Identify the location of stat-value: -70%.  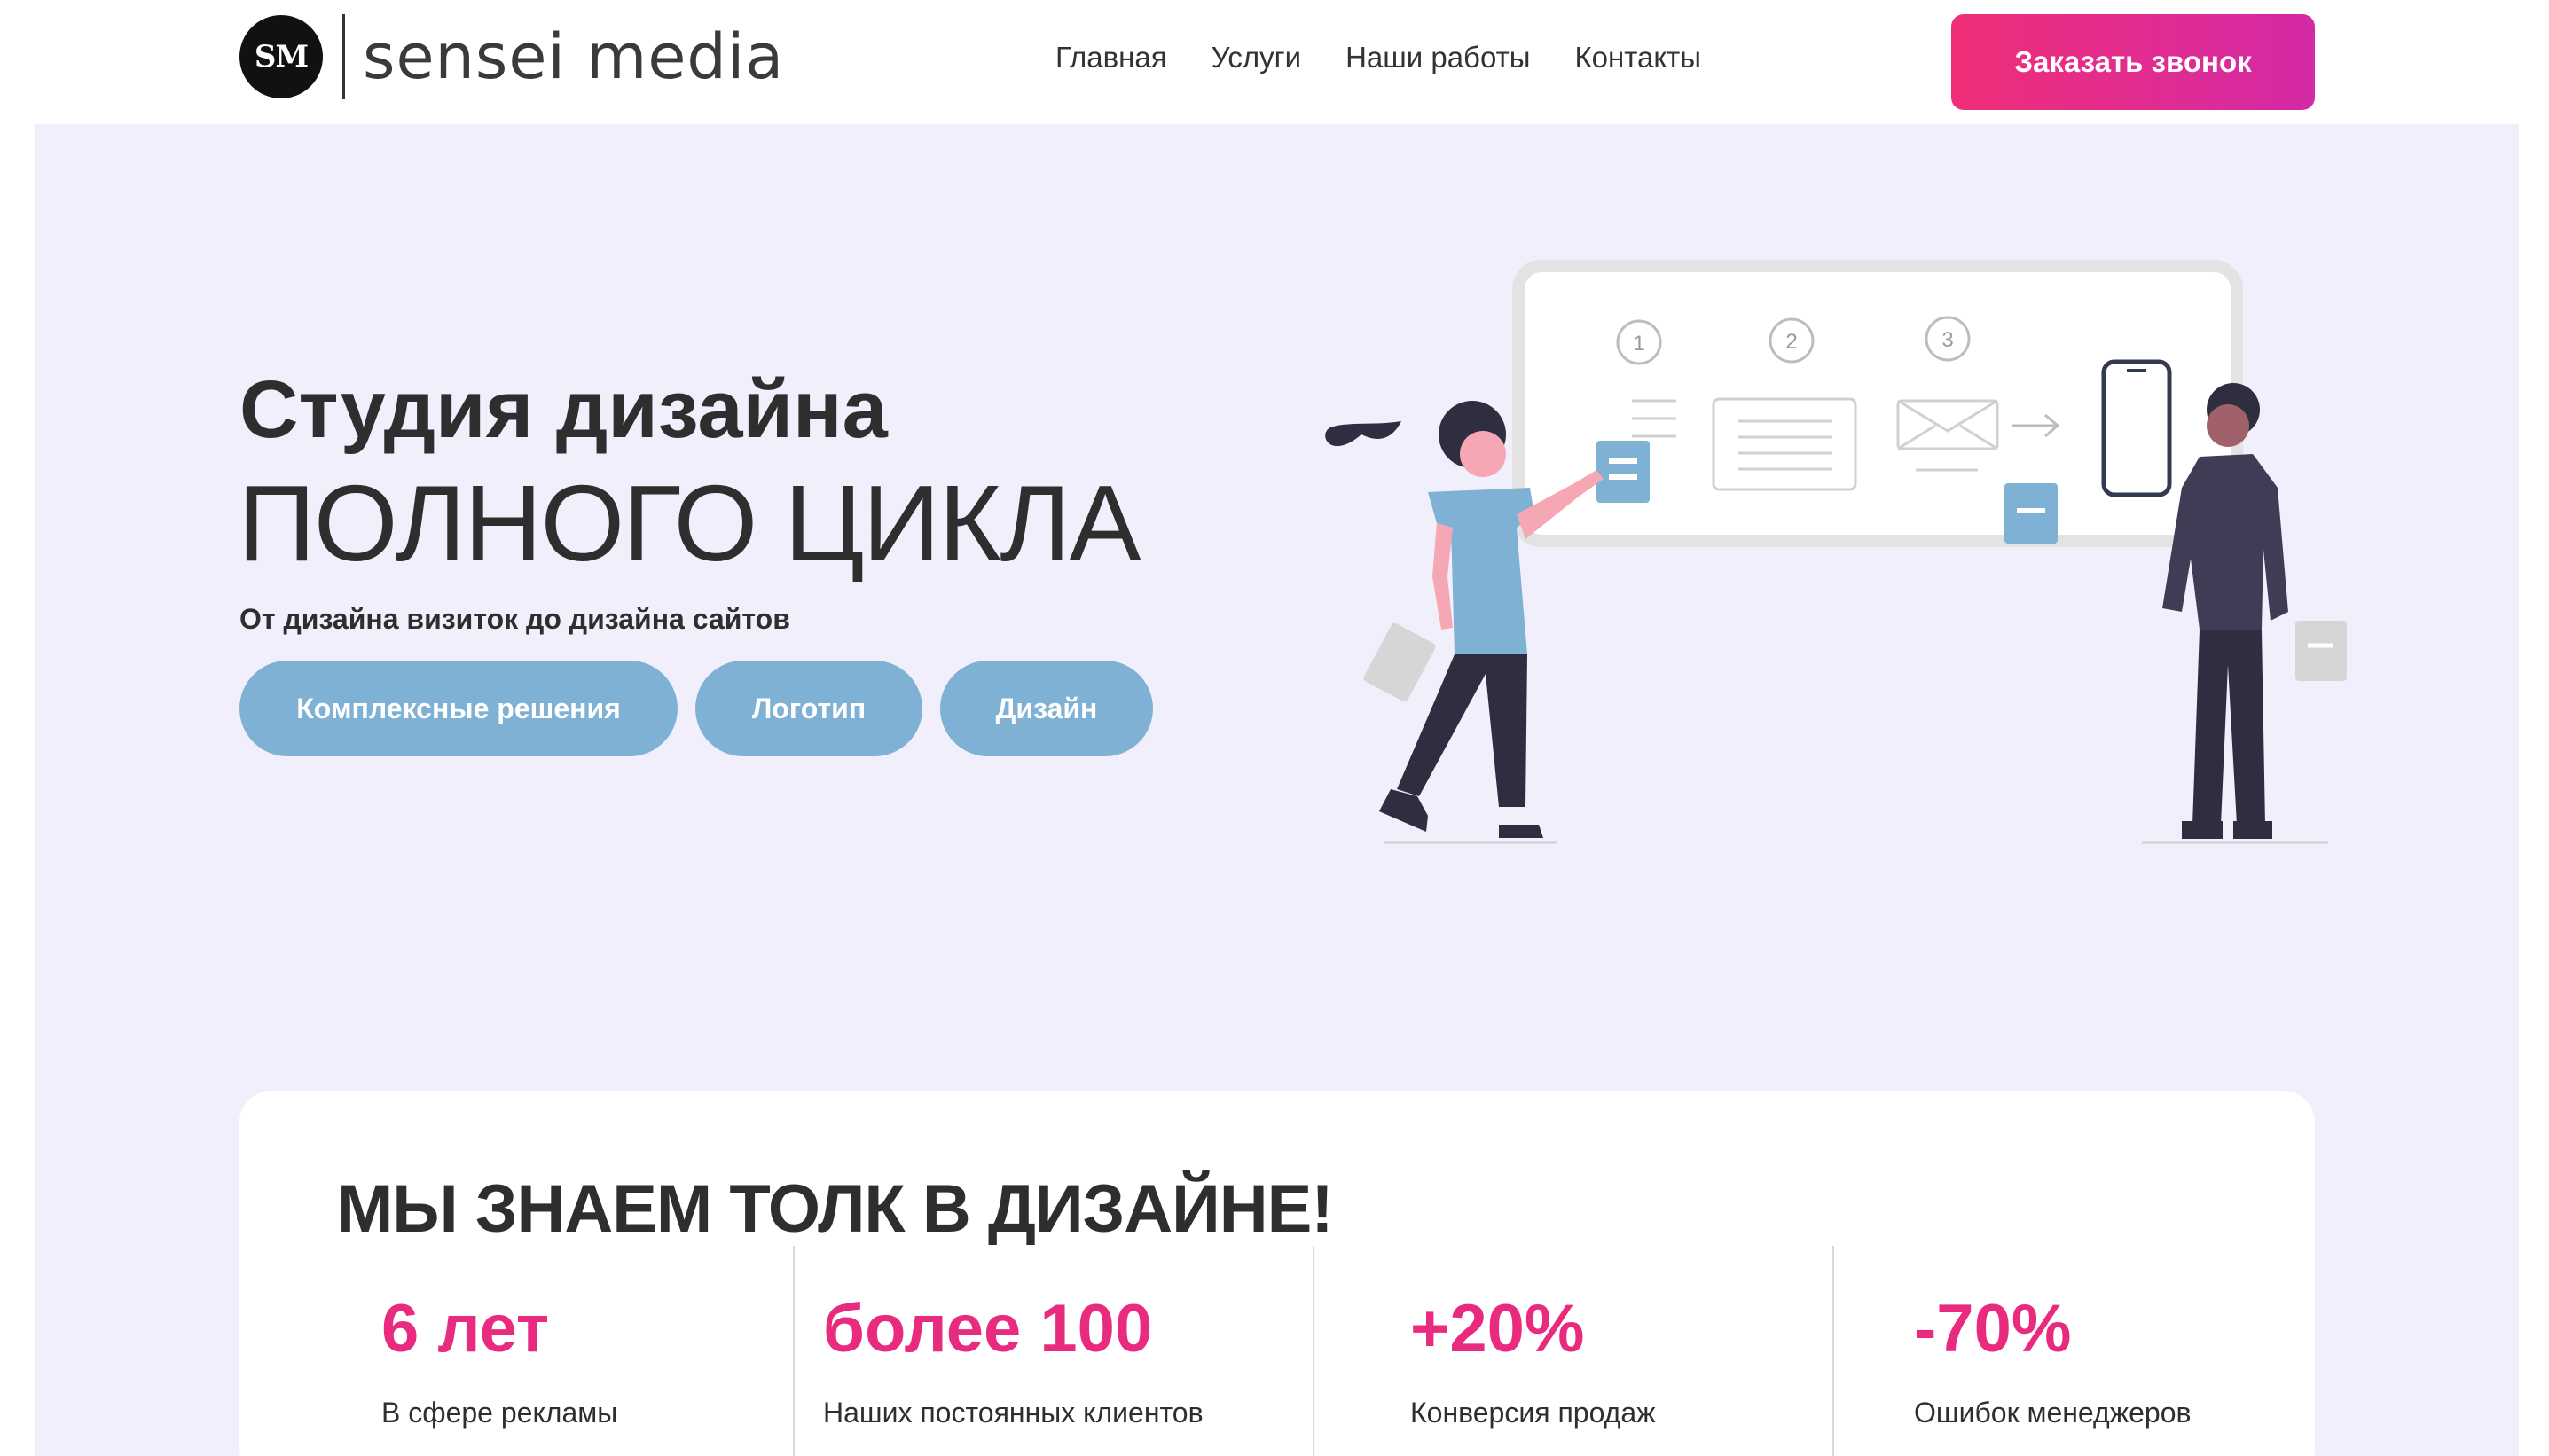
(1993, 1328).